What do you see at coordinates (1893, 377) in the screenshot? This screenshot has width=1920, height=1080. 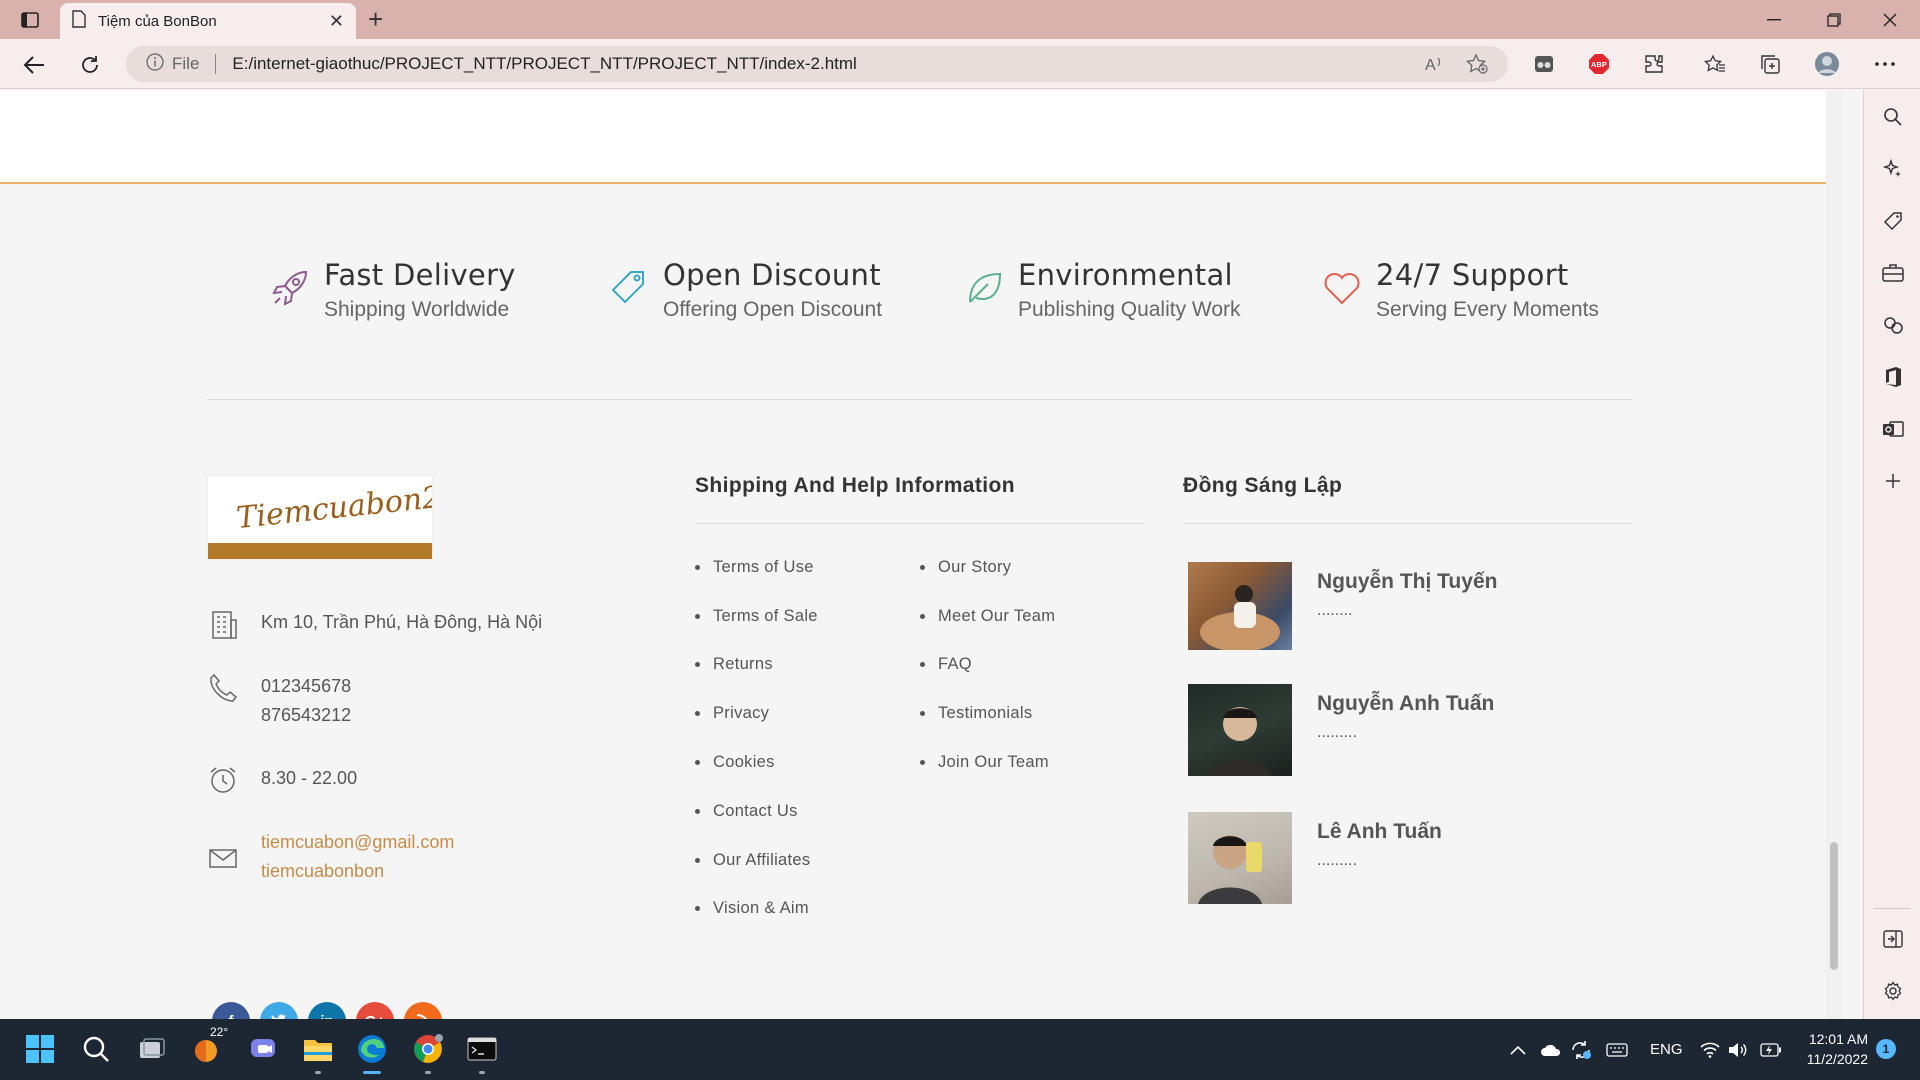 I see `office-icon` at bounding box center [1893, 377].